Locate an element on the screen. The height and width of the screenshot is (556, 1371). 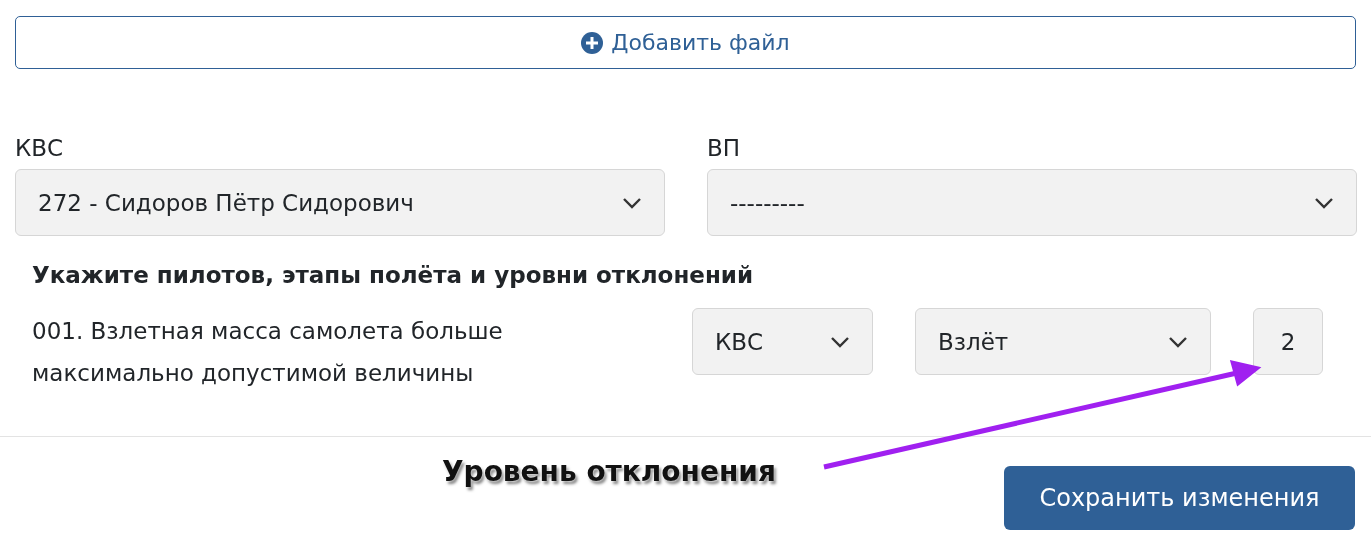
save-button: Сохранить изменения is located at coordinates (1179, 498).